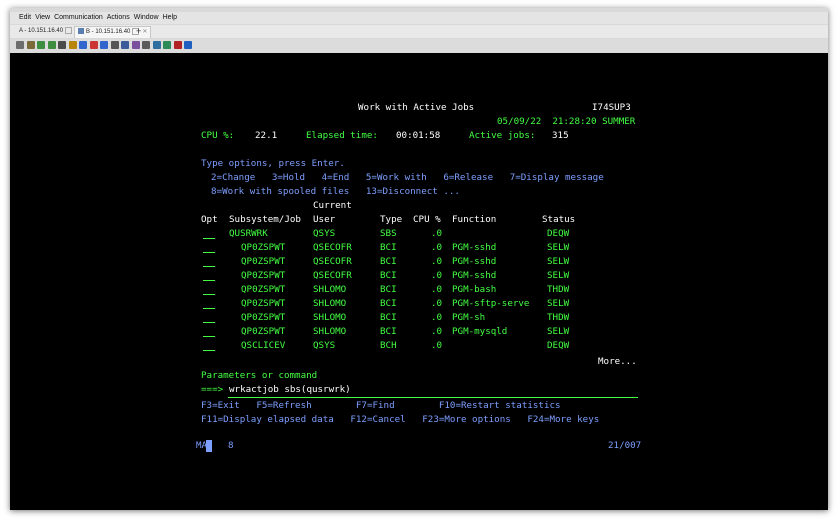  Describe the element at coordinates (114, 45) in the screenshot. I see `keypad-icon` at that location.